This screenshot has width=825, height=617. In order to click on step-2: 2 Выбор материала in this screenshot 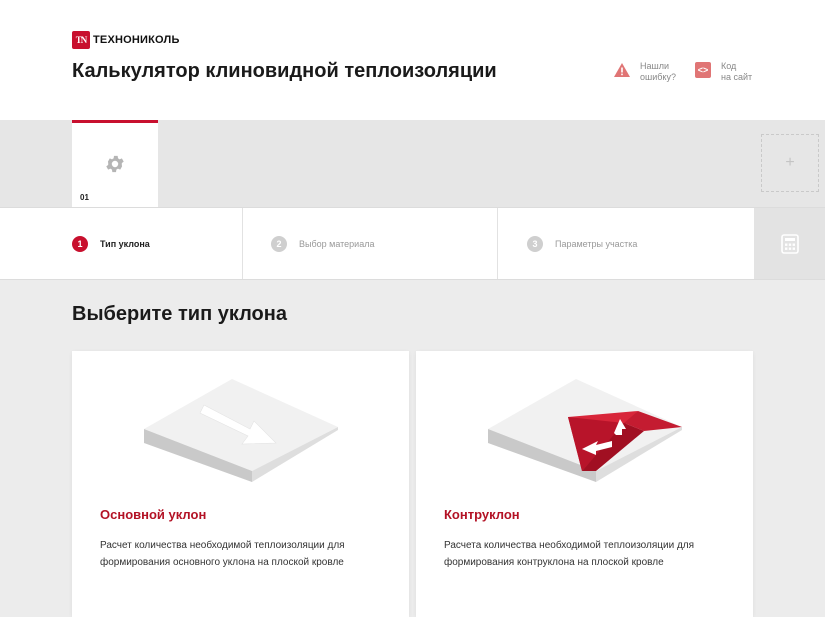, I will do `click(322, 243)`.